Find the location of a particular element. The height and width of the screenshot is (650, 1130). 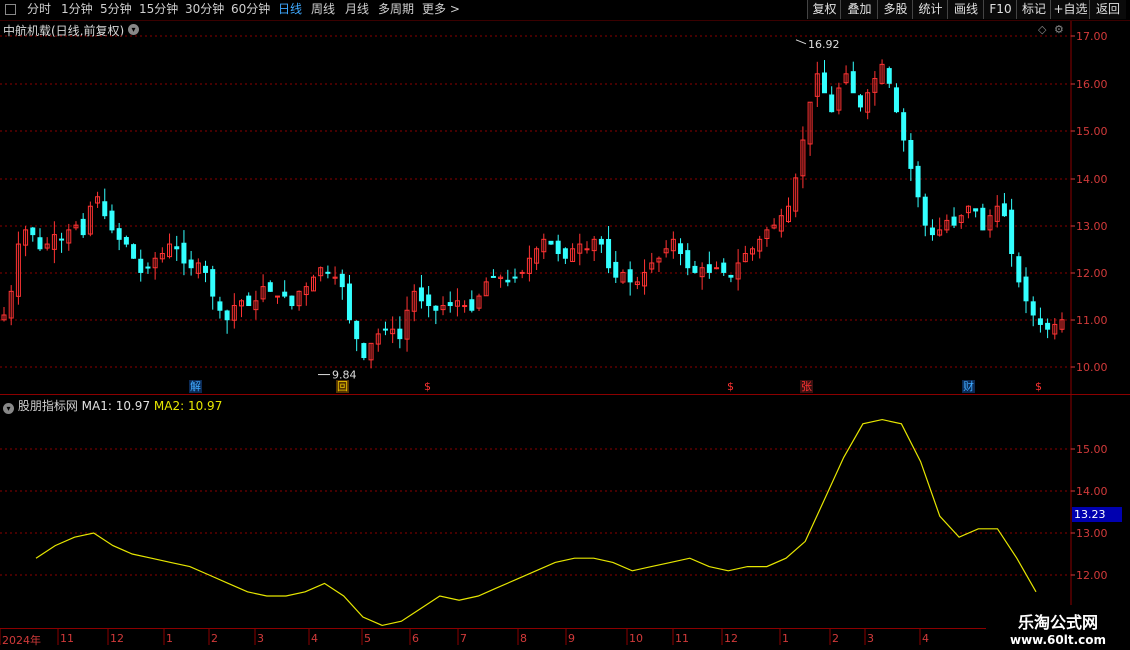

indicator-dropdown-icon: ▾ is located at coordinates (8, 408).